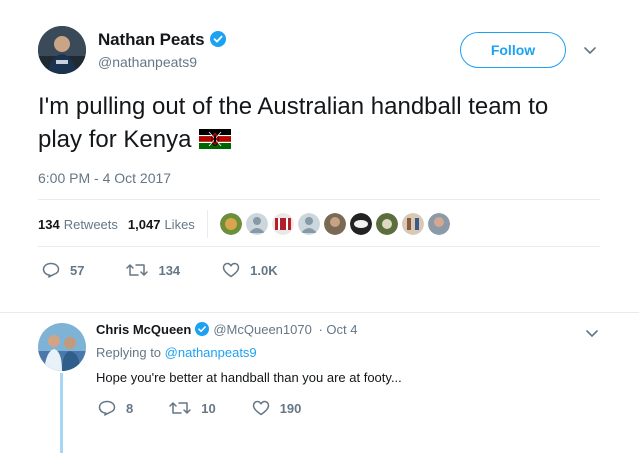  I want to click on retweet-count: 134, so click(169, 270).